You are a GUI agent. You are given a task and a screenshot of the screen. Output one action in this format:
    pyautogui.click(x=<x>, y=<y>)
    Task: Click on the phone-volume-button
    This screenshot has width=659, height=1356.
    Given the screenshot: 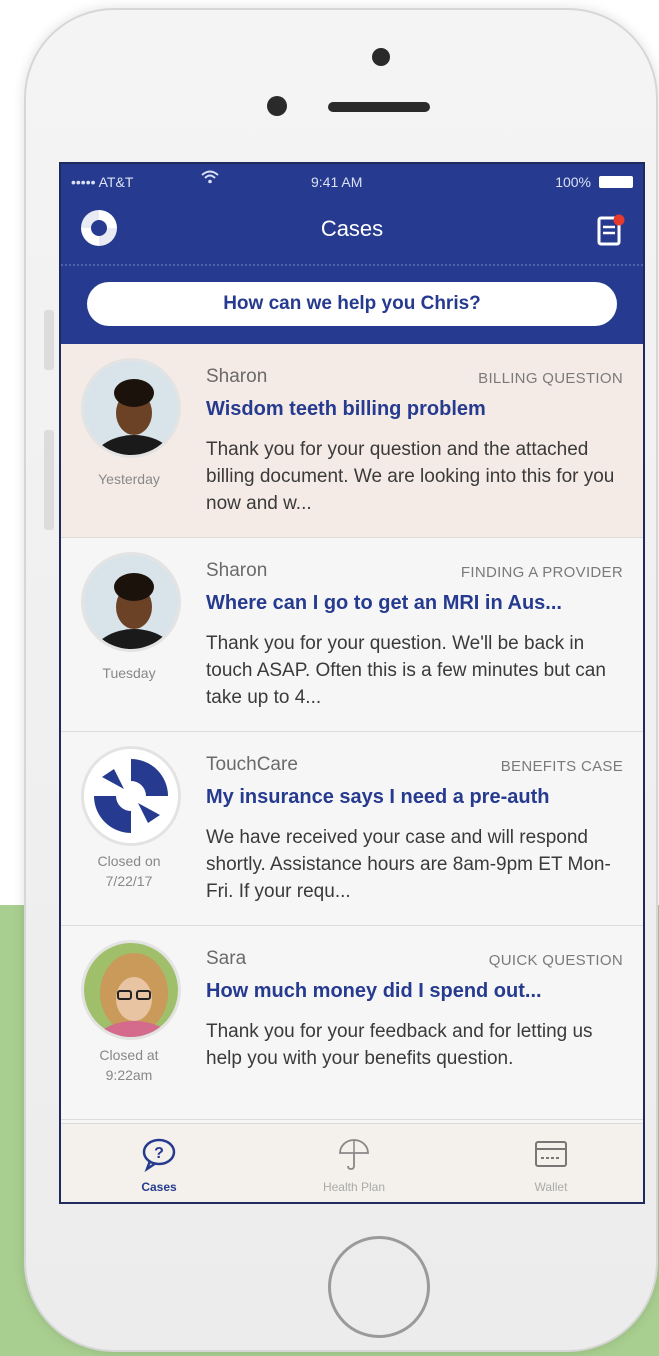 What is the action you would take?
    pyautogui.click(x=49, y=480)
    